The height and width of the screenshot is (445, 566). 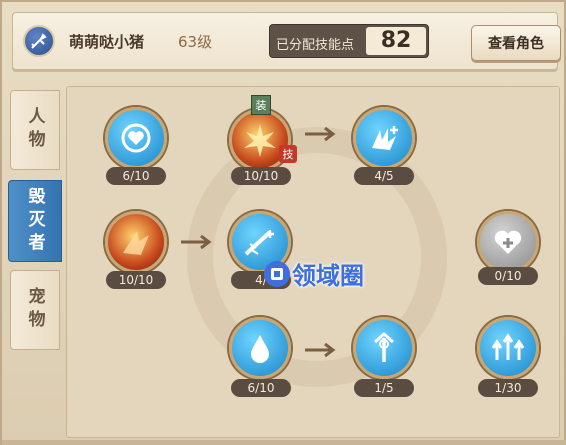 I want to click on allocated-points-box: 已分配技能点 82, so click(x=349, y=41).